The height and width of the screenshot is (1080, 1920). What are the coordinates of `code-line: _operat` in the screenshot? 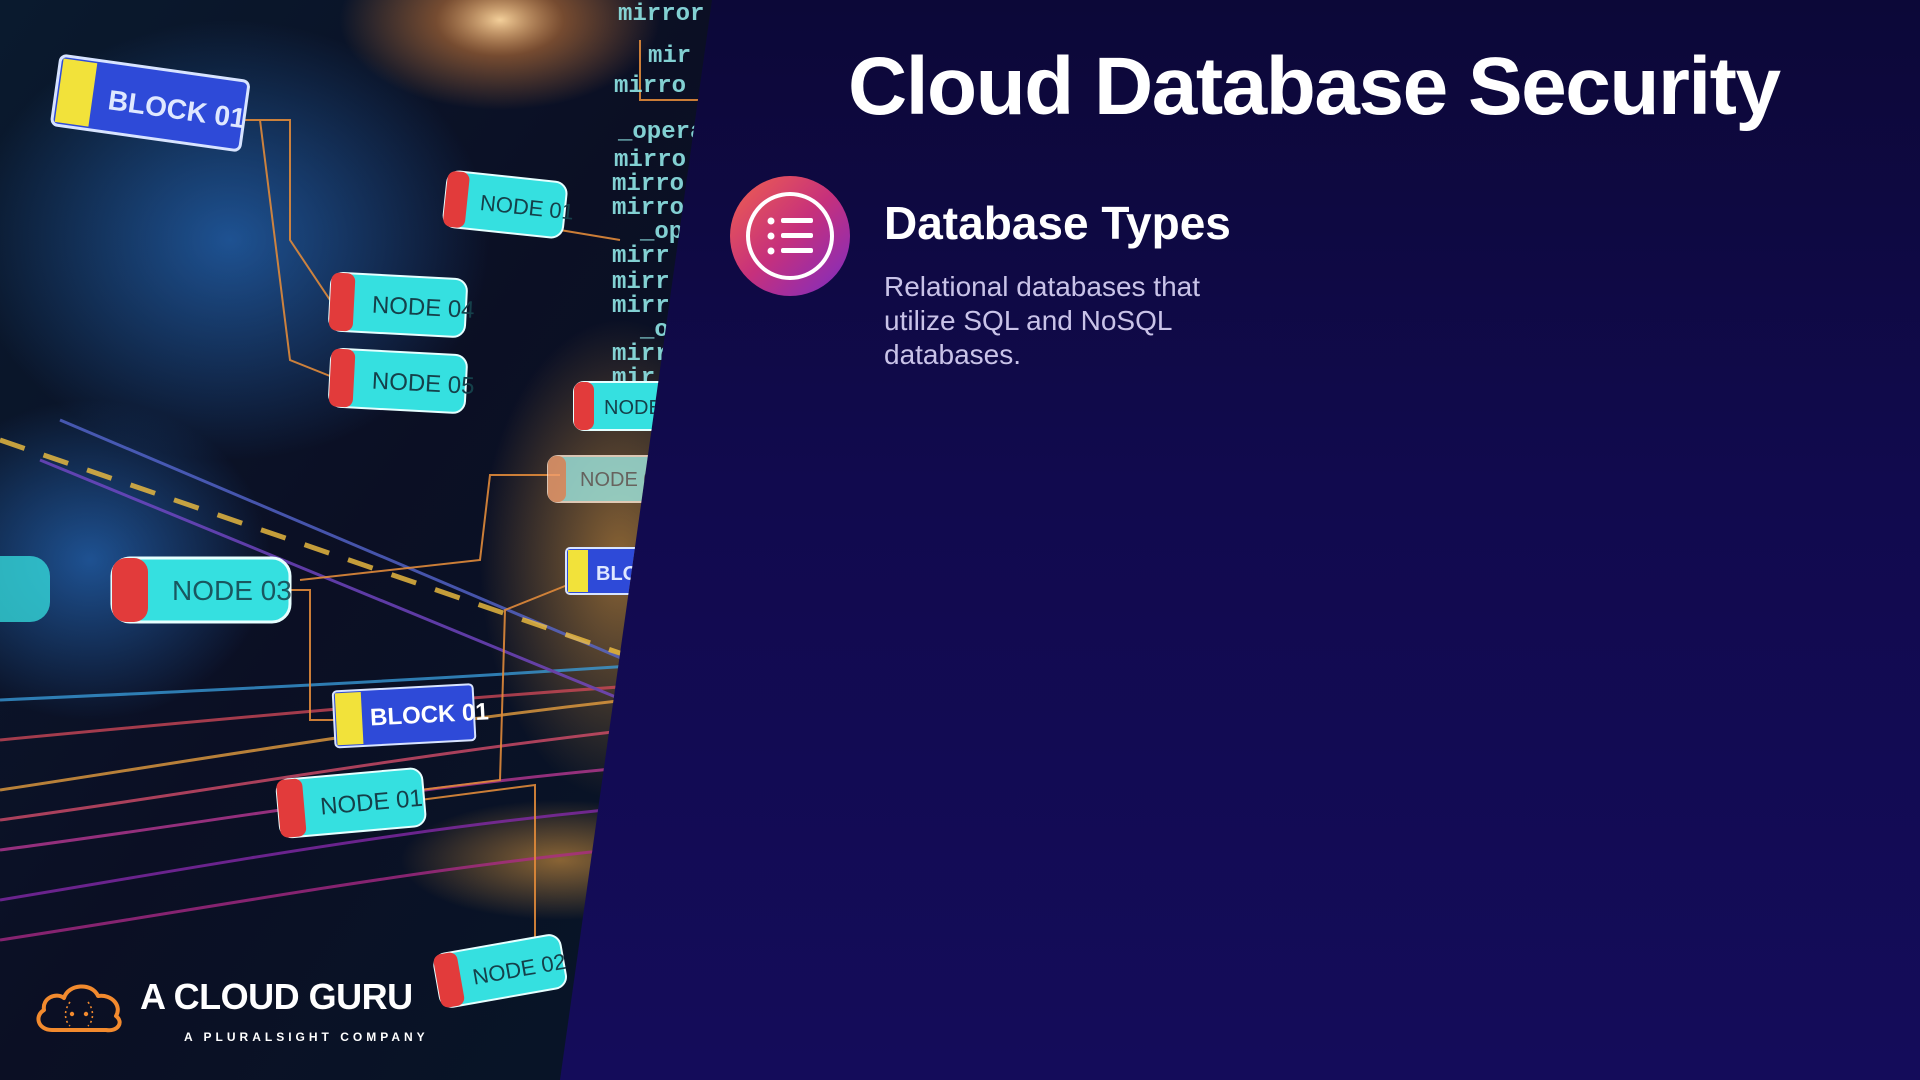 It's located at (668, 132).